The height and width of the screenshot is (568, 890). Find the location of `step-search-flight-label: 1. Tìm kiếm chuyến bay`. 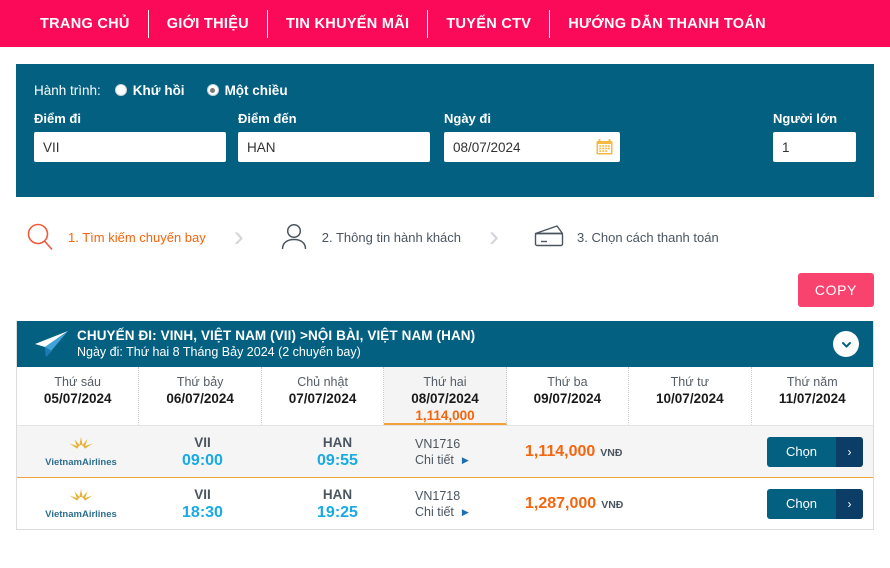

step-search-flight-label: 1. Tìm kiếm chuyến bay is located at coordinates (137, 237).